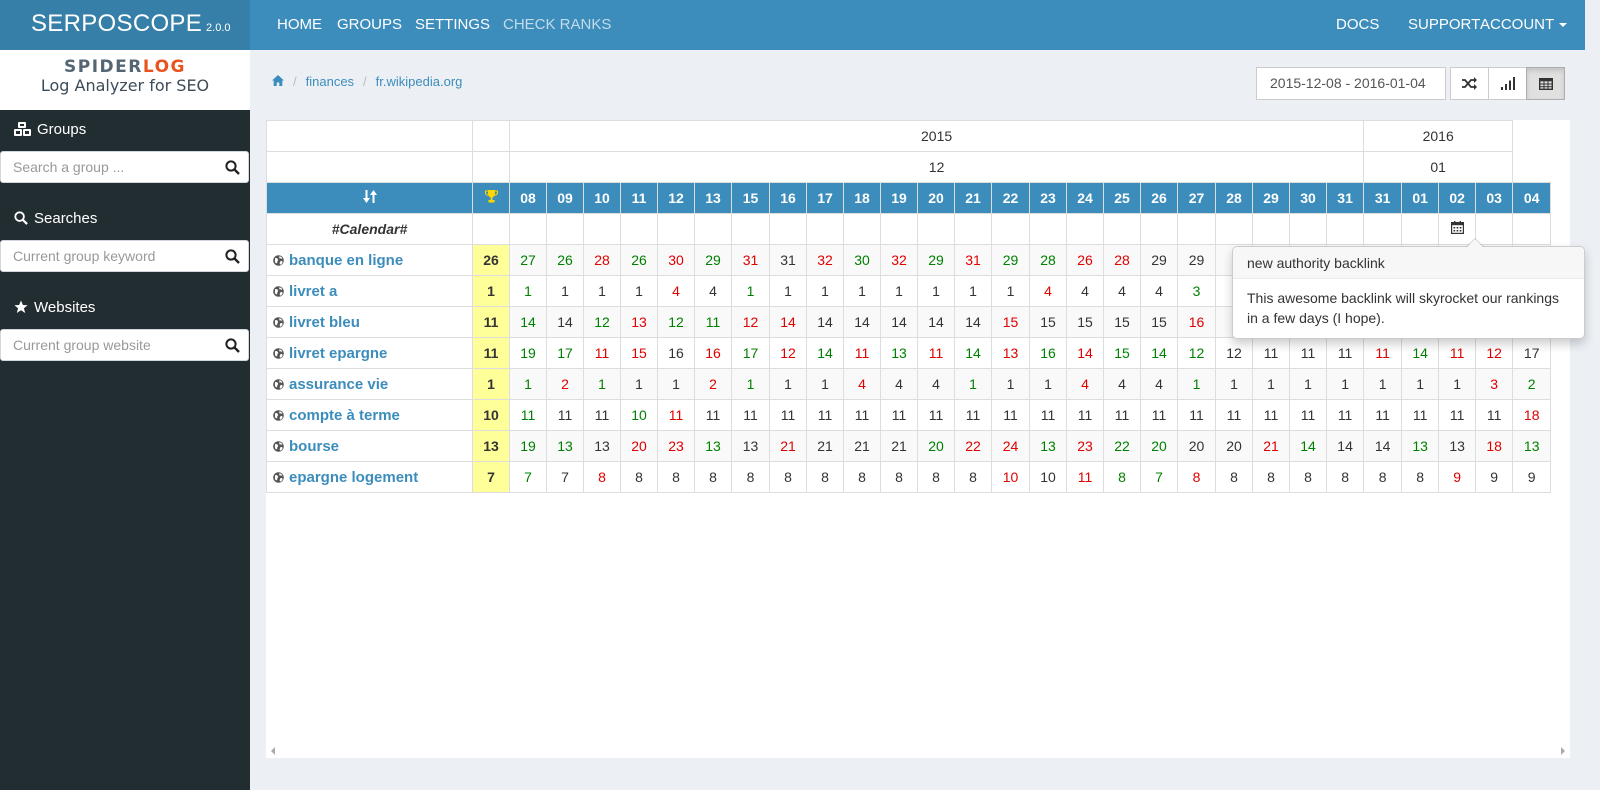  Describe the element at coordinates (1122, 446) in the screenshot. I see `rank-cell: 22` at that location.